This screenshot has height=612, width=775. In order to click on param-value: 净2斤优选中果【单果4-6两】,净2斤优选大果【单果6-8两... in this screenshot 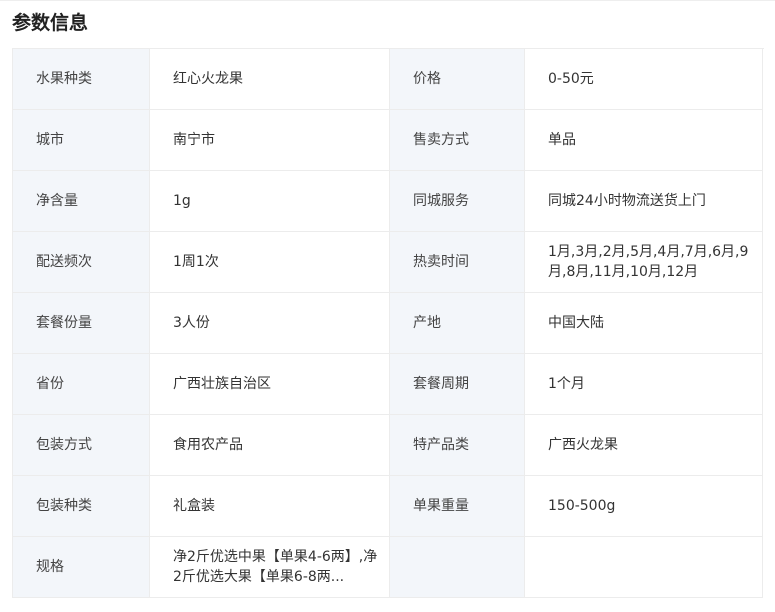, I will do `click(275, 567)`.